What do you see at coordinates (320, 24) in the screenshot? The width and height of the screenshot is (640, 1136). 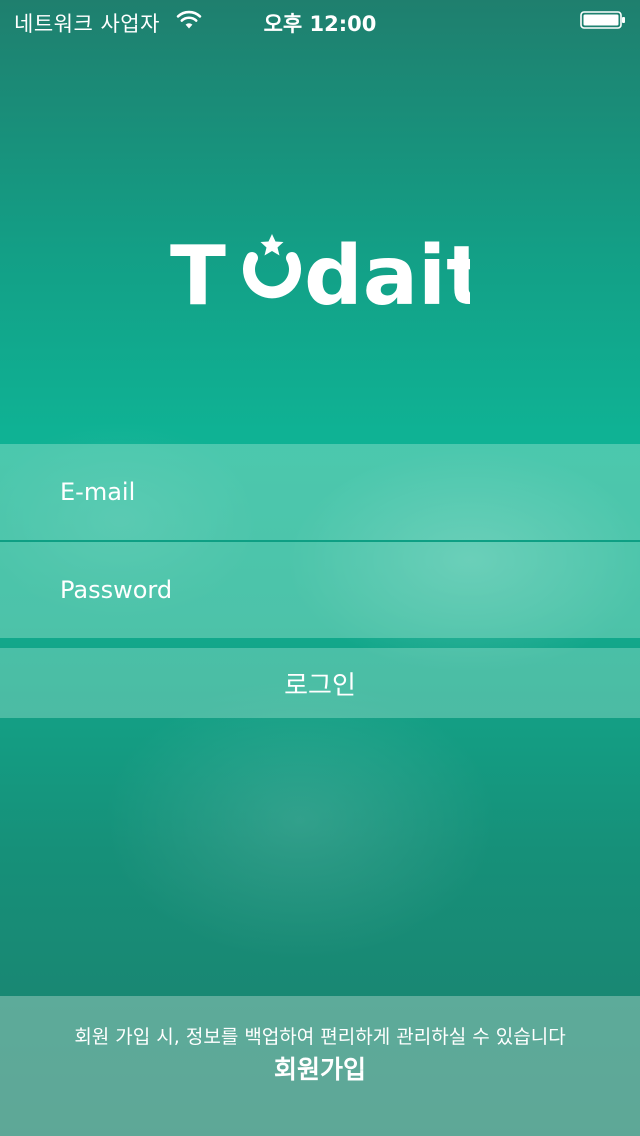 I see `status-time: 오후 12:00` at bounding box center [320, 24].